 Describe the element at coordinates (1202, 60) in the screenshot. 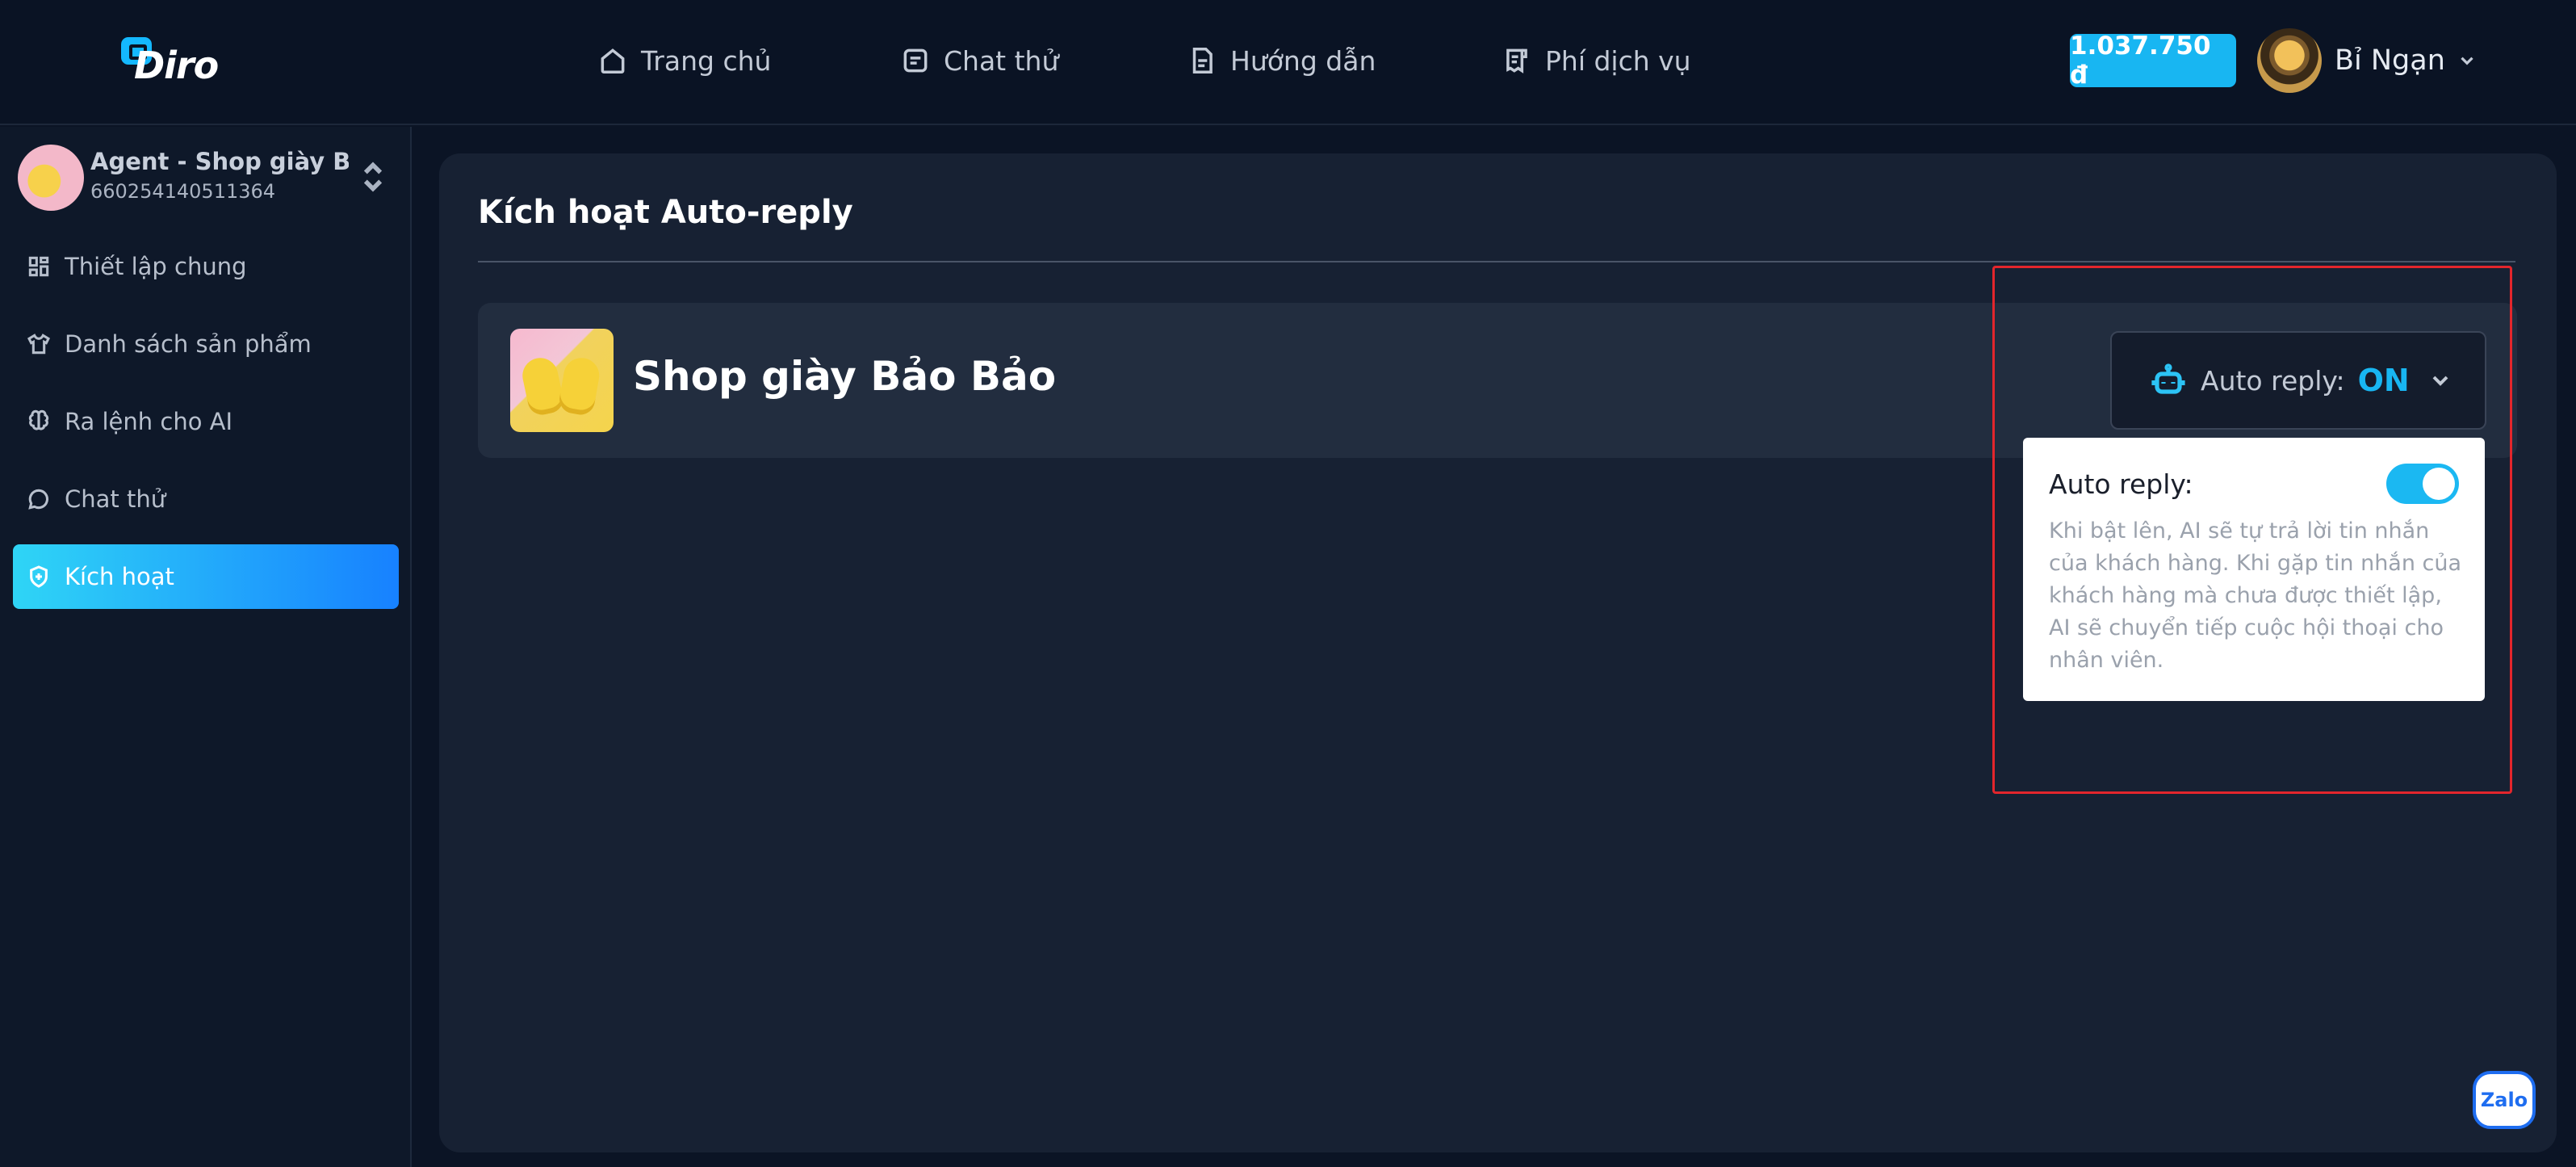

I see `document-icon` at that location.